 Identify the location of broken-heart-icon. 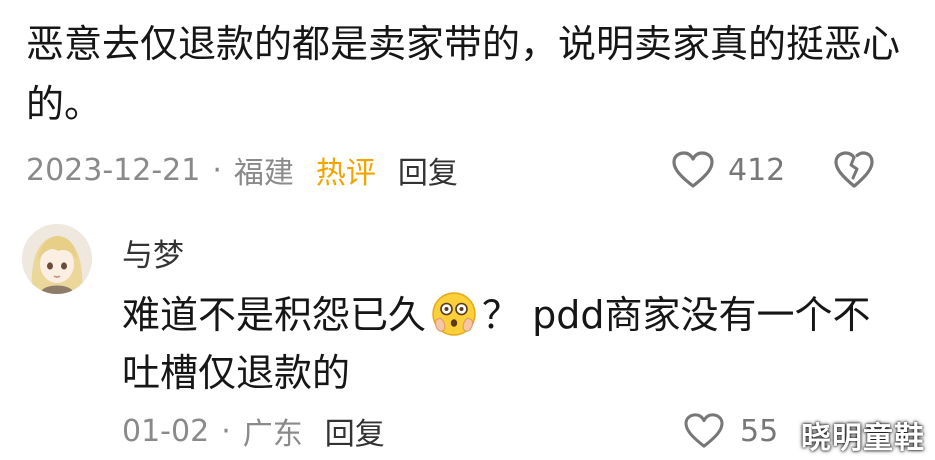
(854, 169).